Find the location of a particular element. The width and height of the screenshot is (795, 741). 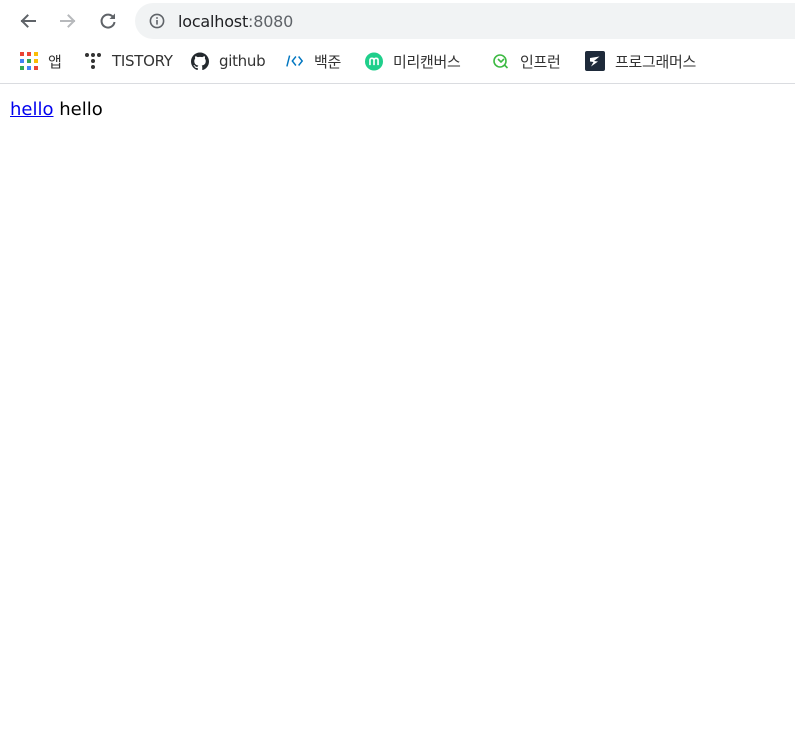

bookmark-miricanvas: 미리캔버스 is located at coordinates (413, 61).